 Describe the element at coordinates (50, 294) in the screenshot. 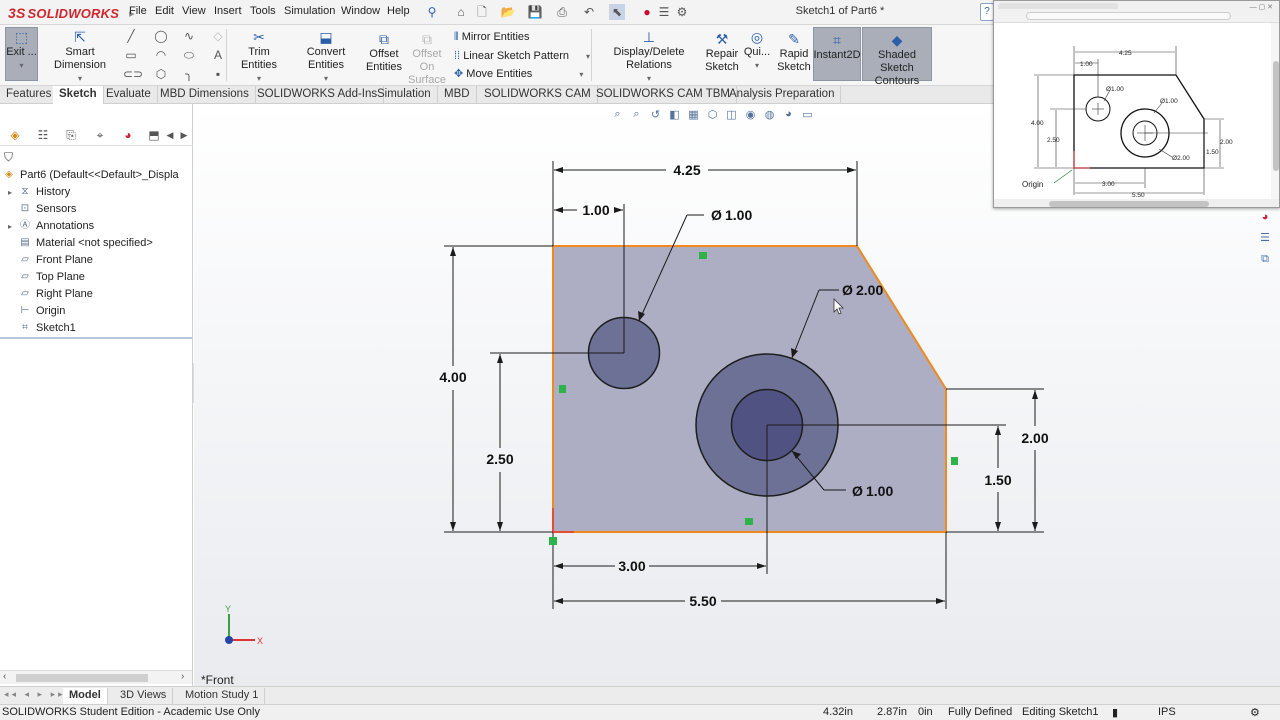

I see `tree-item-right-plane: ▱ Right Plane` at that location.